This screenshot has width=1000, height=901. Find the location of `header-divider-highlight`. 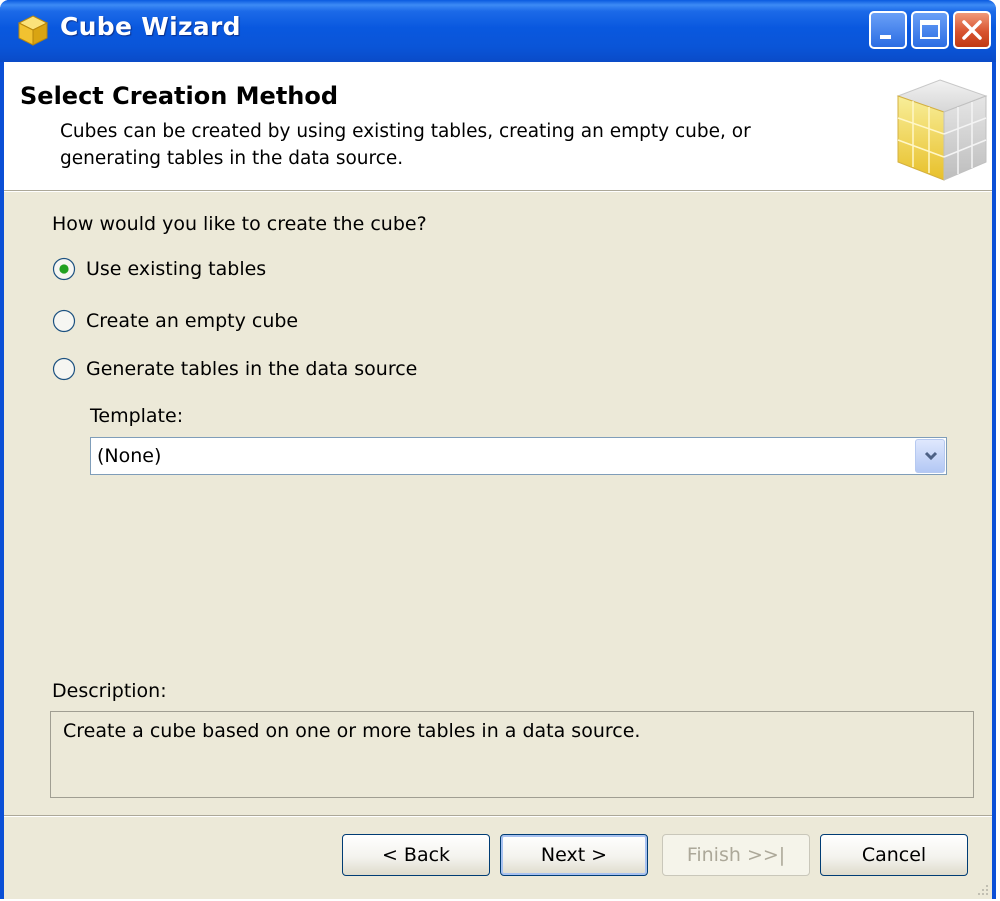

header-divider-highlight is located at coordinates (498, 191).